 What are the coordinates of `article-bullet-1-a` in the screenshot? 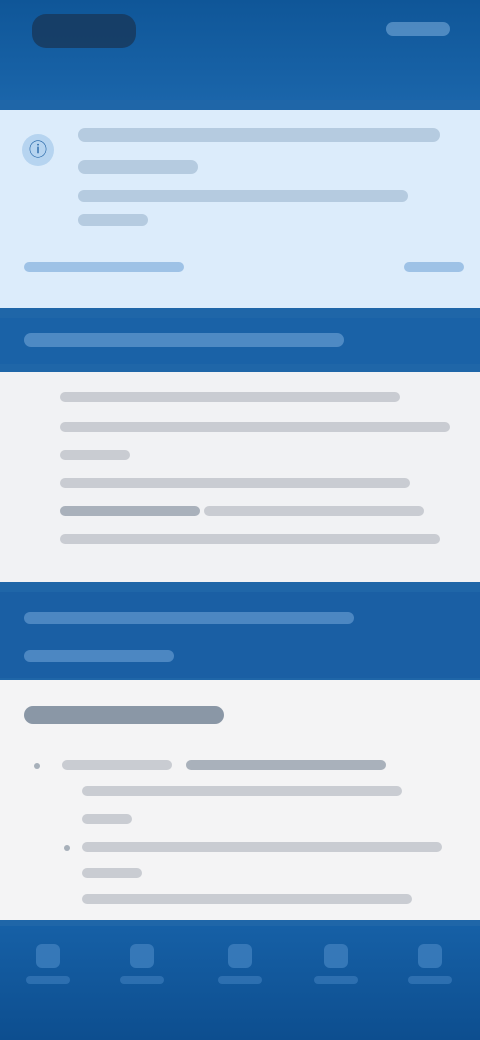 It's located at (117, 765).